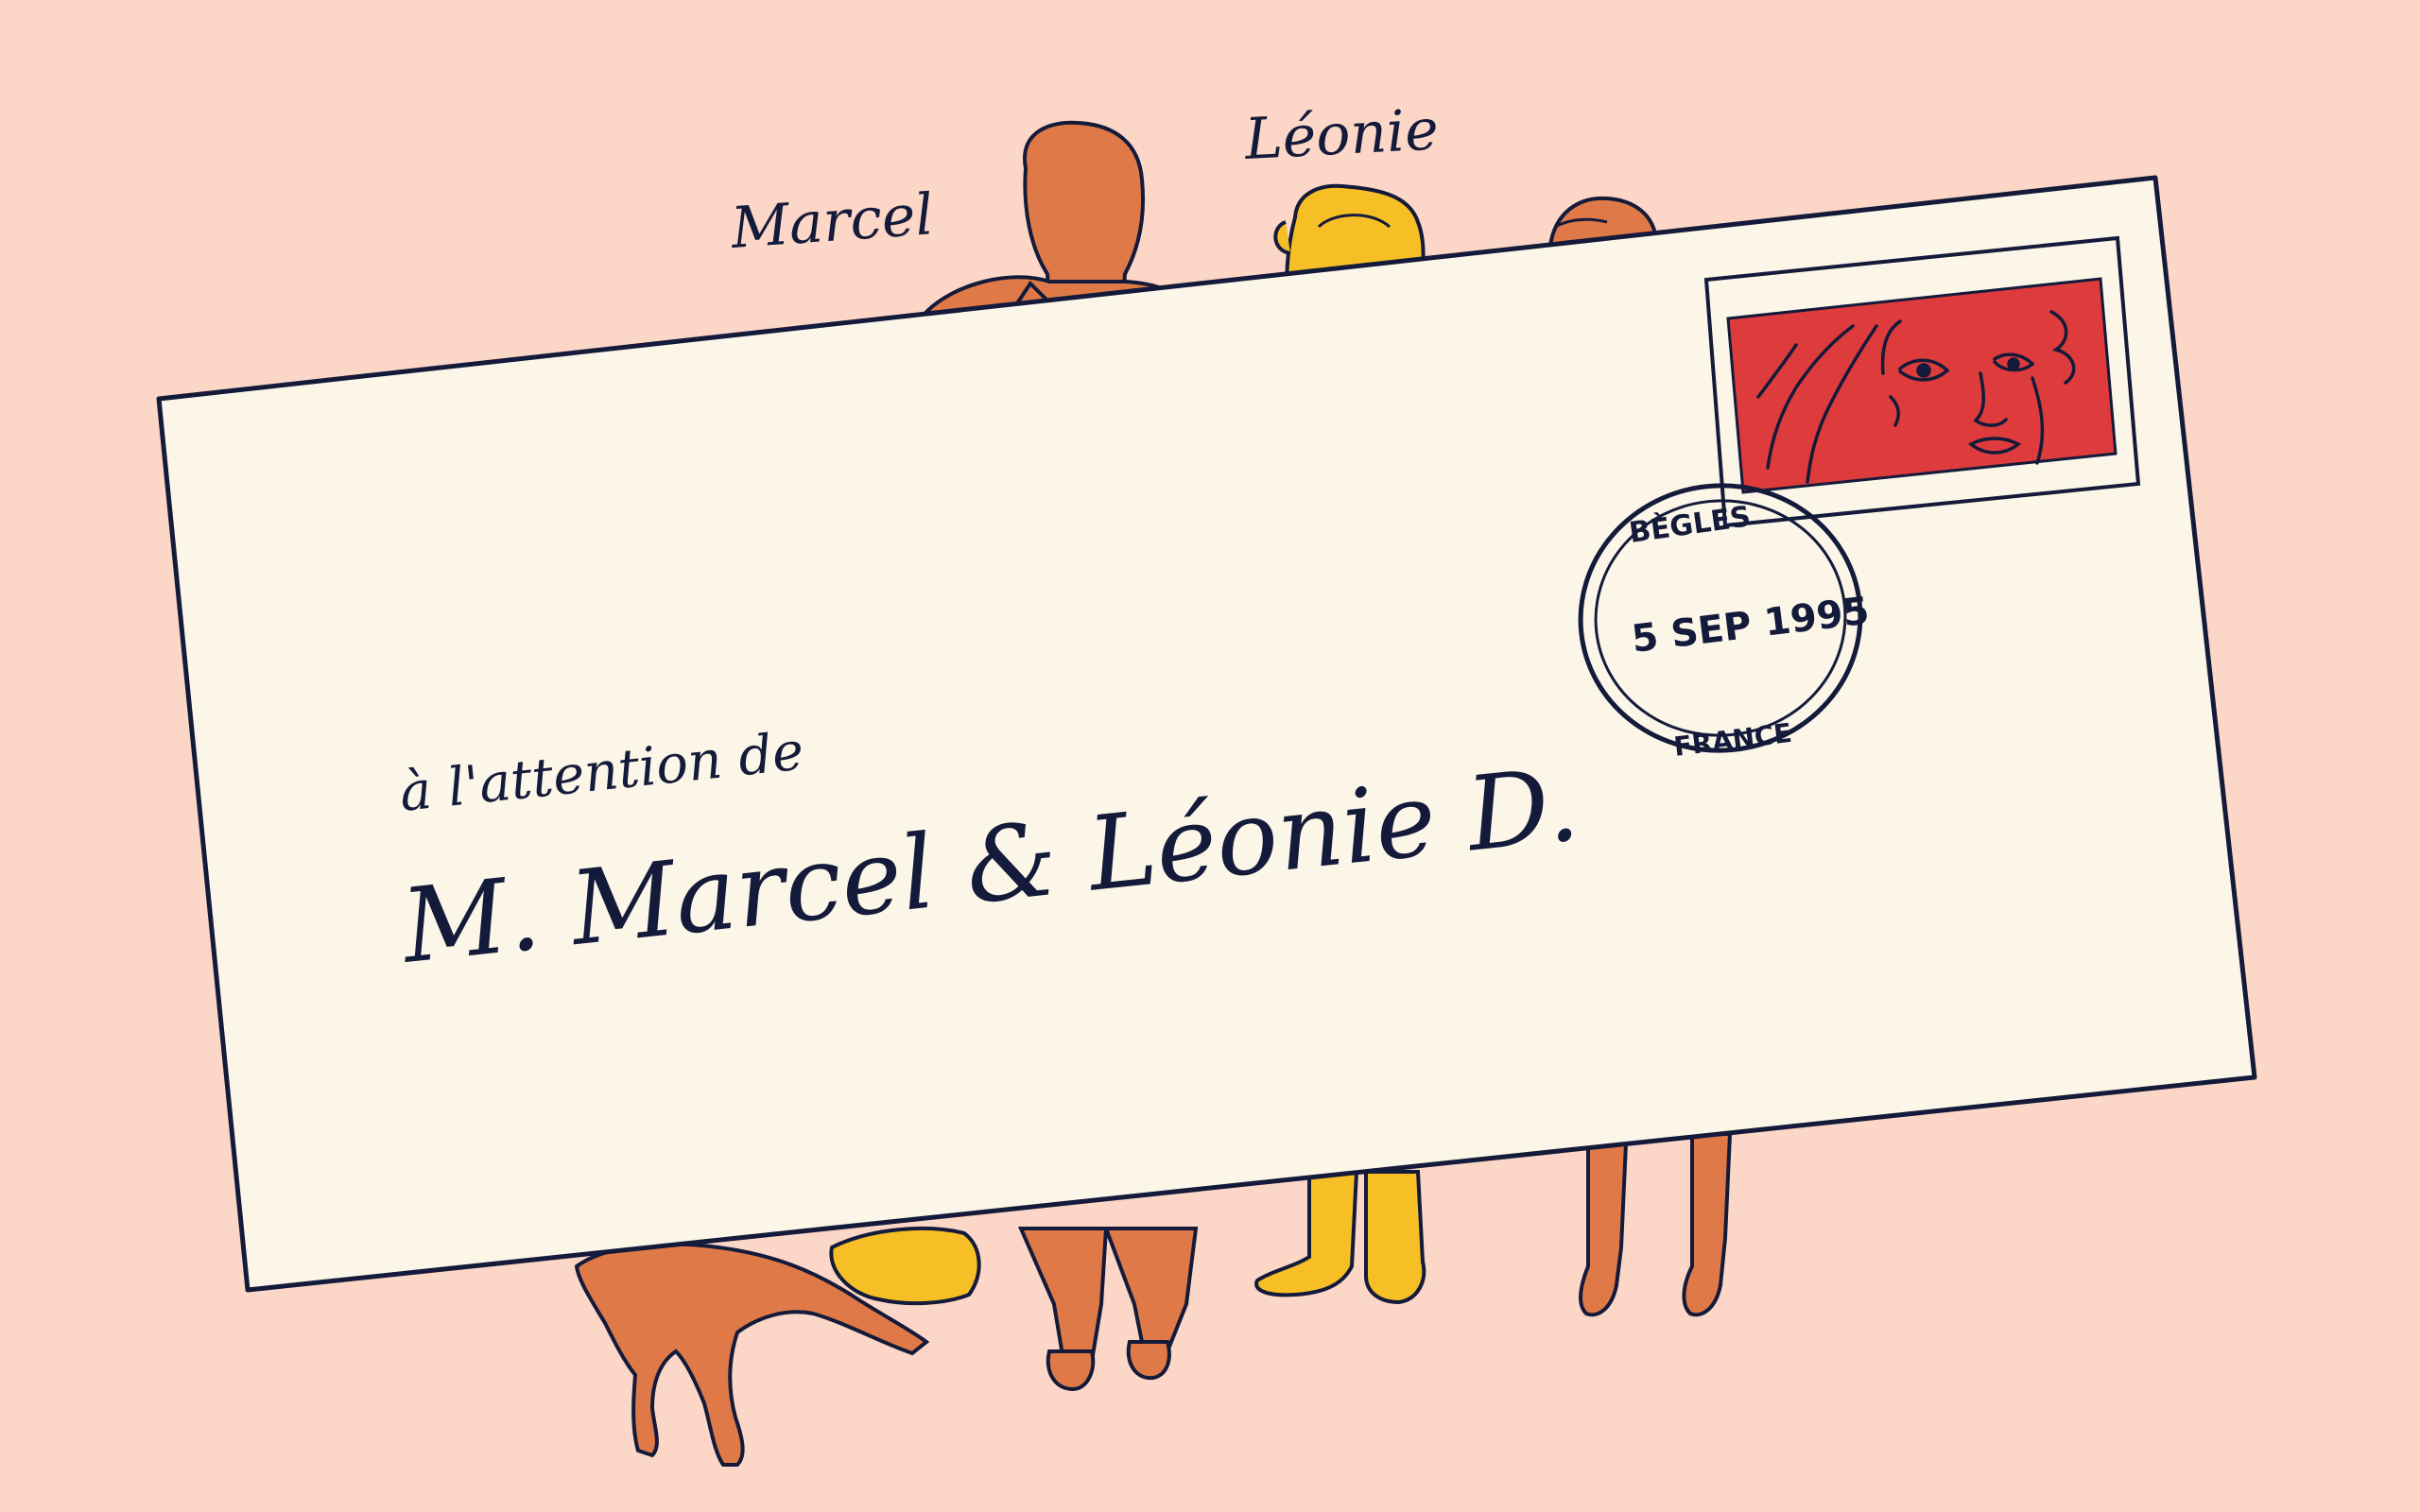  What do you see at coordinates (1656, 1224) in the screenshot?
I see `figure-third-legs` at bounding box center [1656, 1224].